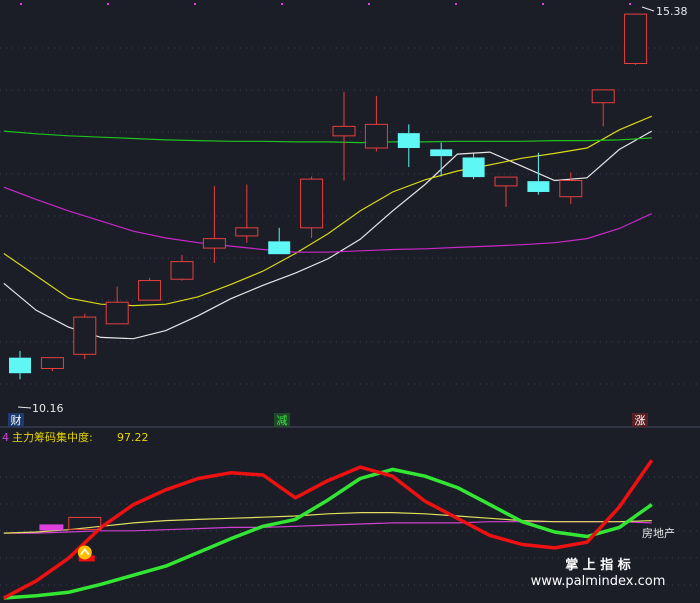 The image size is (700, 603). Describe the element at coordinates (52, 437) in the screenshot. I see `indicator-title: 主力筹码集中度:` at that location.